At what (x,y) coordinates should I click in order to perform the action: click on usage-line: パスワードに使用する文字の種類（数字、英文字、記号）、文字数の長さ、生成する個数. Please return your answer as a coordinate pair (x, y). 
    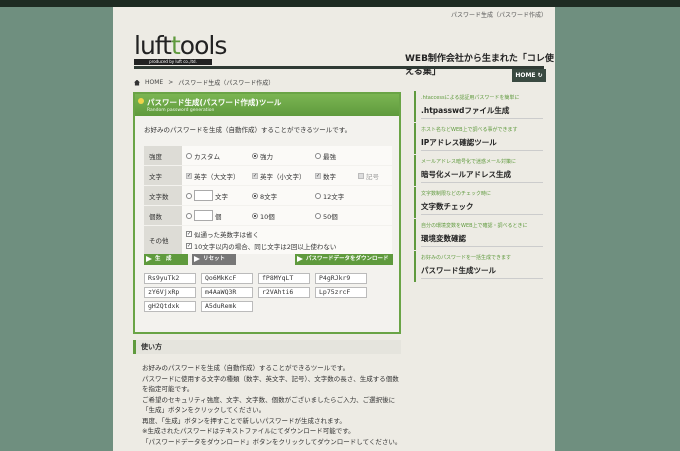
    Looking at the image, I should click on (270, 378).